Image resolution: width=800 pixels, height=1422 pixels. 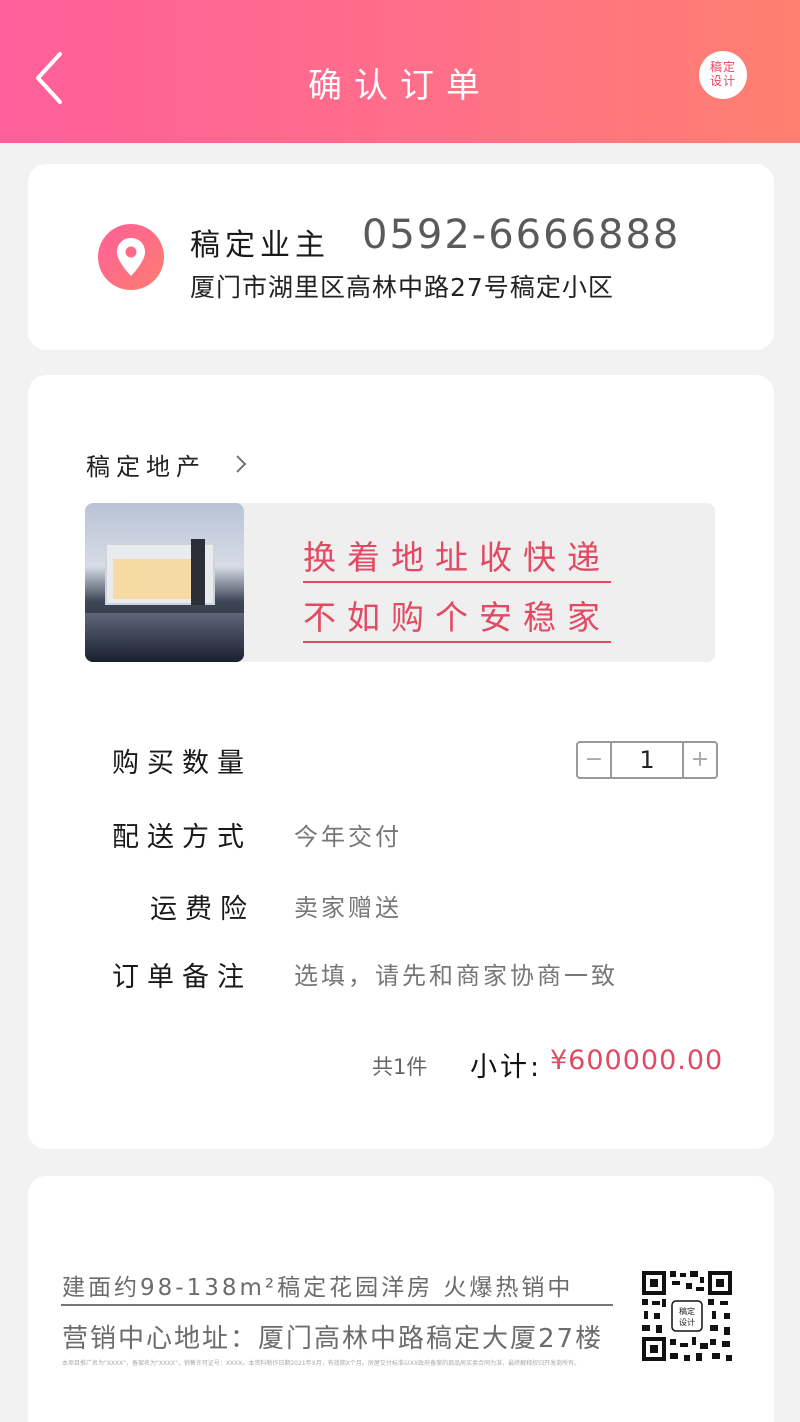 What do you see at coordinates (723, 75) in the screenshot?
I see `brand-logo: 稿定 设计` at bounding box center [723, 75].